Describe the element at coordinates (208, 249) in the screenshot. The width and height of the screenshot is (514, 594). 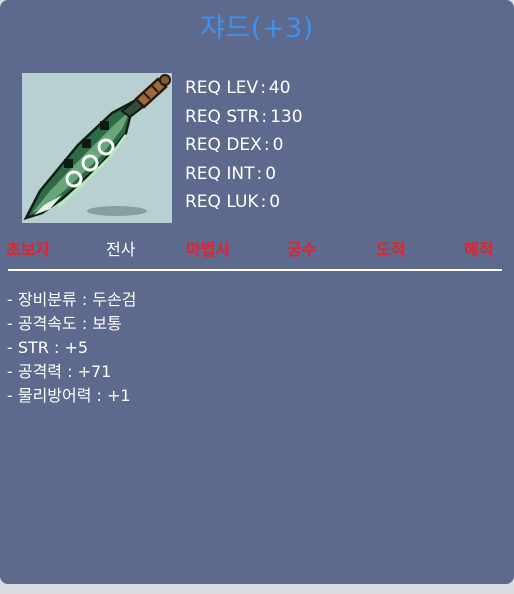
I see `job-magician: 마법사` at that location.